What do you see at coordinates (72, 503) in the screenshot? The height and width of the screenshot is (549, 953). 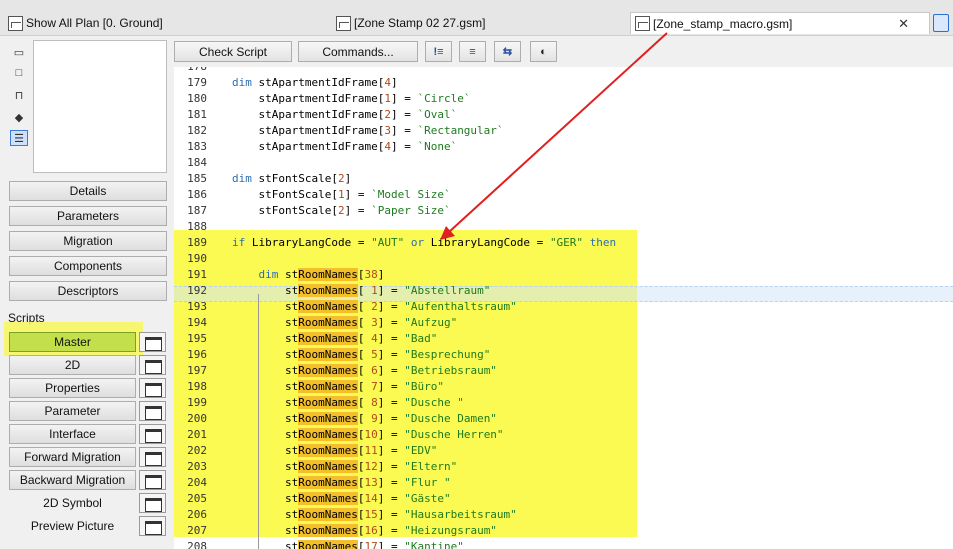 I see `2d-symbol-button: 2D Symbol` at bounding box center [72, 503].